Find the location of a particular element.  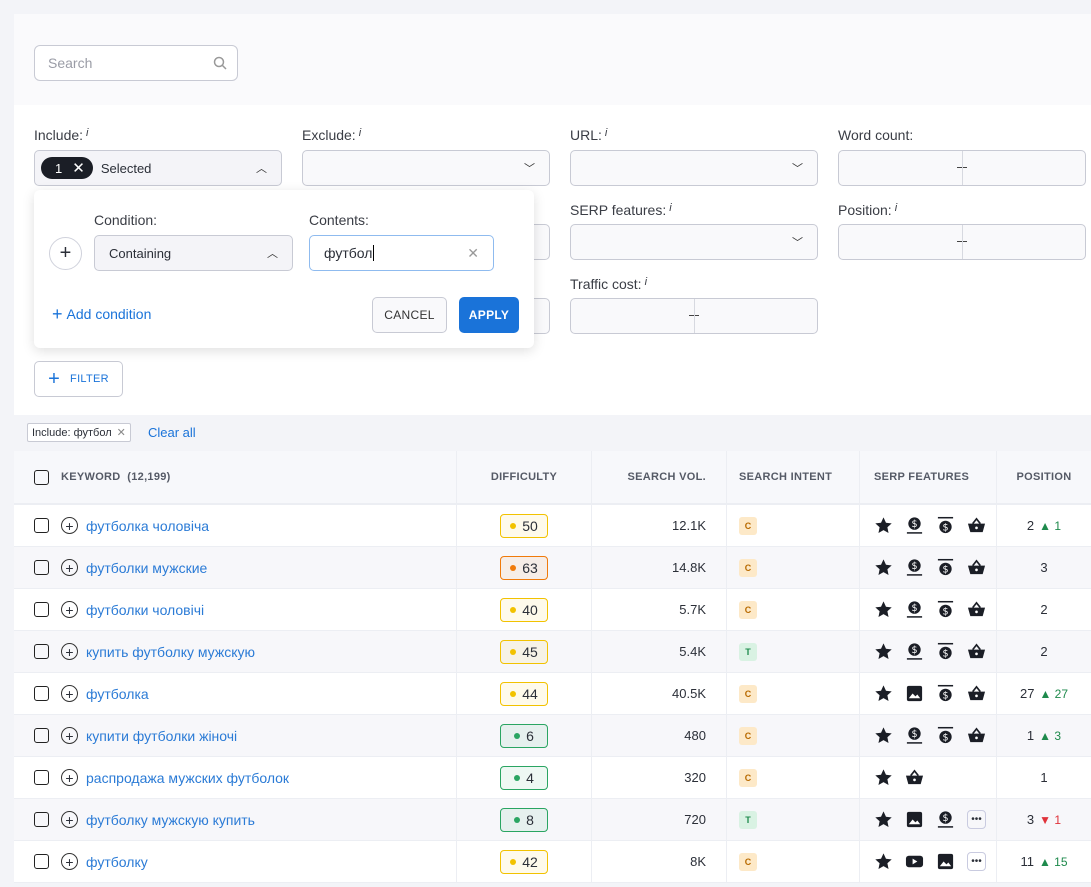

difficulty-badge: 8 is located at coordinates (524, 819).